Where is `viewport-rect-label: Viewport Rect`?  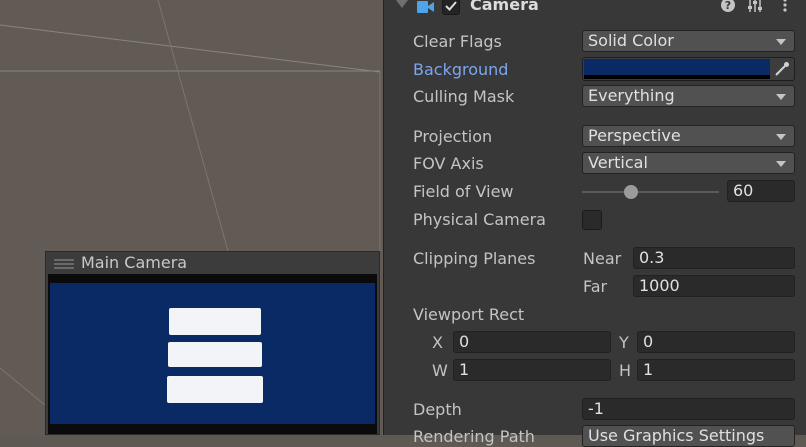
viewport-rect-label: Viewport Rect is located at coordinates (469, 314).